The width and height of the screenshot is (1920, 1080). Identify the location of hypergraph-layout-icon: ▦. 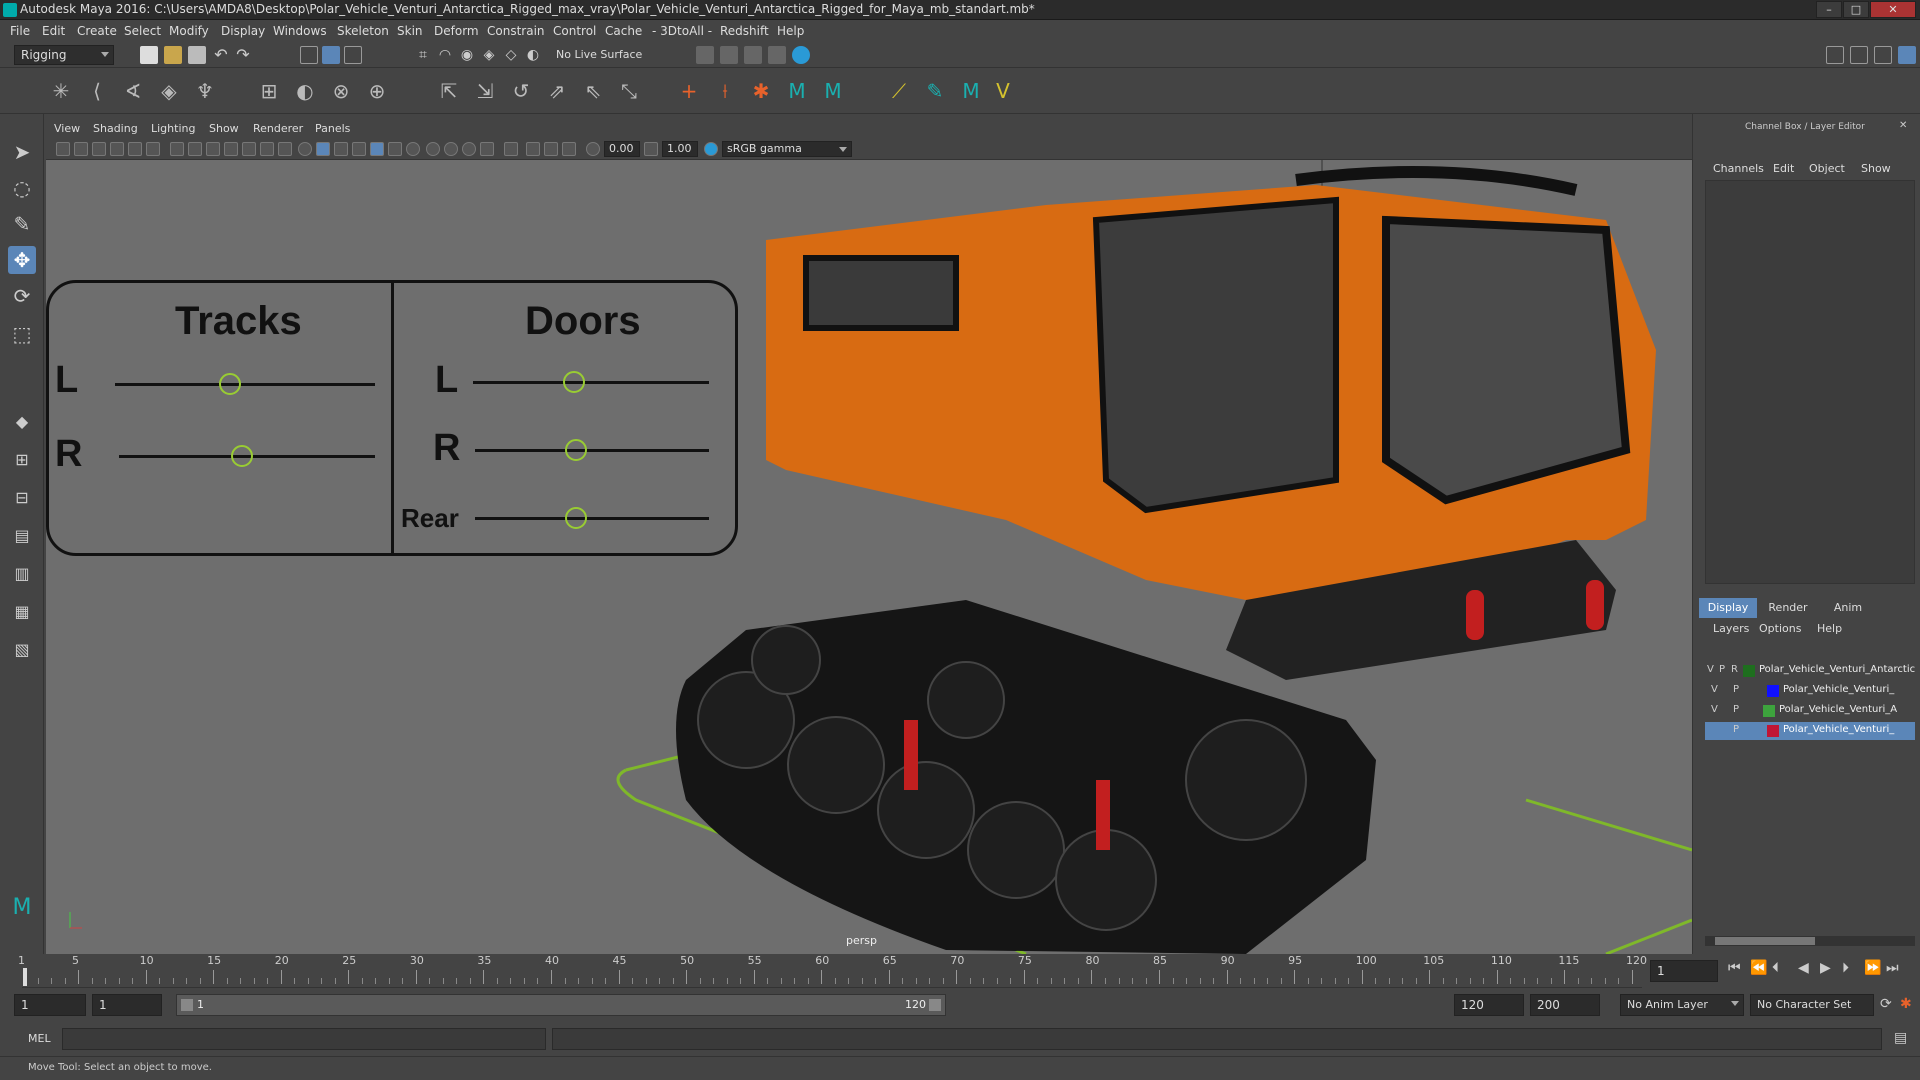
(22, 612).